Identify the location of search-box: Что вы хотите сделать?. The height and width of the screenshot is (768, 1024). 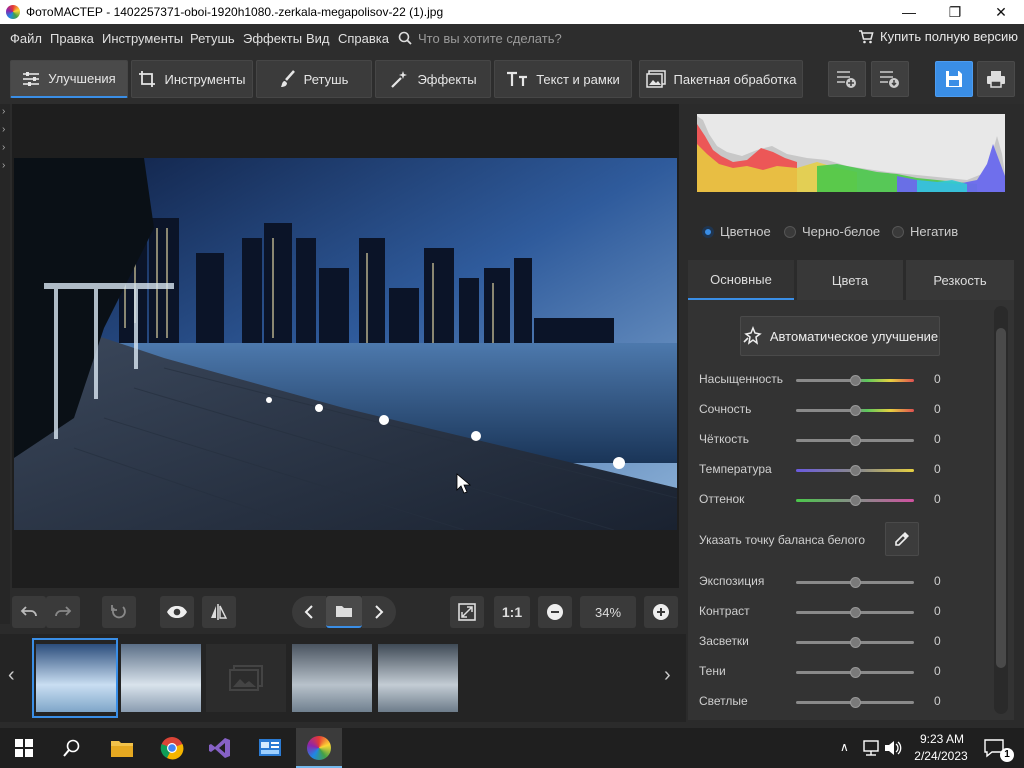
(496, 38).